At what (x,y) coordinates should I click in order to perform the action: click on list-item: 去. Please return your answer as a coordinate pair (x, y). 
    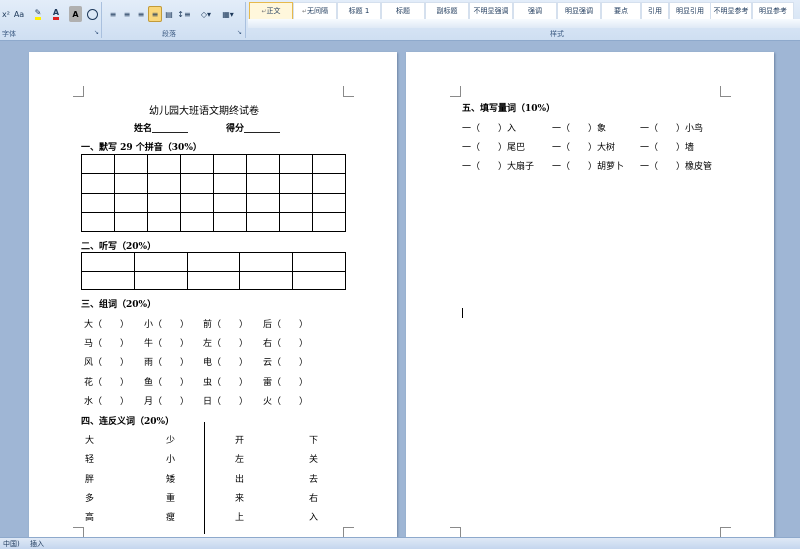
    Looking at the image, I should click on (314, 480).